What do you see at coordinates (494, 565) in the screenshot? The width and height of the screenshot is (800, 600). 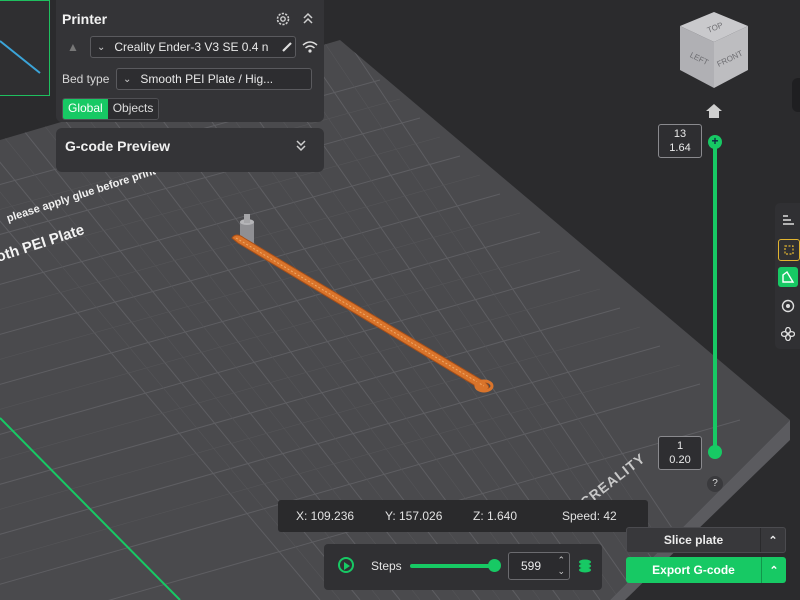 I see `steps-slider-handle` at bounding box center [494, 565].